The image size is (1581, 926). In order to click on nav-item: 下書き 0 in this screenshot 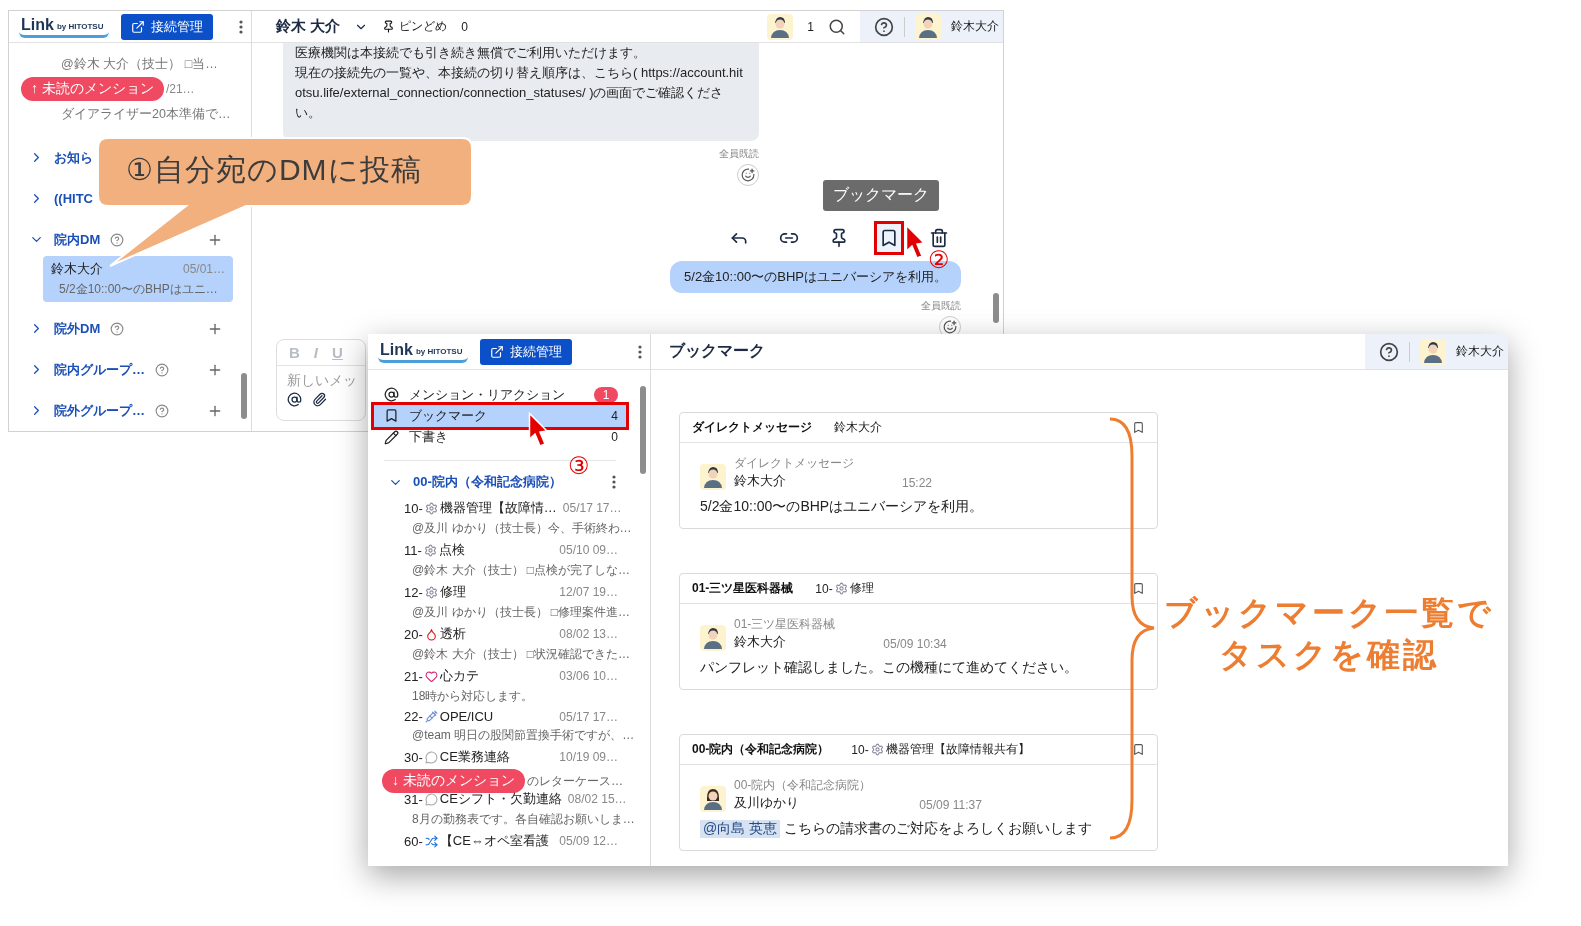, I will do `click(500, 437)`.